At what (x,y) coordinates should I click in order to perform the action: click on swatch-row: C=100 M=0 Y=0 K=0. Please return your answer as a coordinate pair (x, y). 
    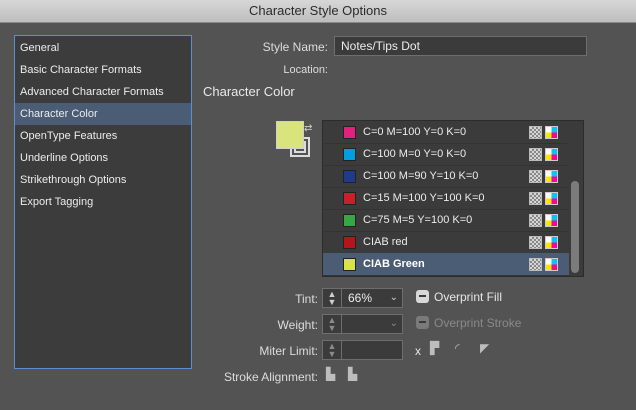
    Looking at the image, I should click on (446, 154).